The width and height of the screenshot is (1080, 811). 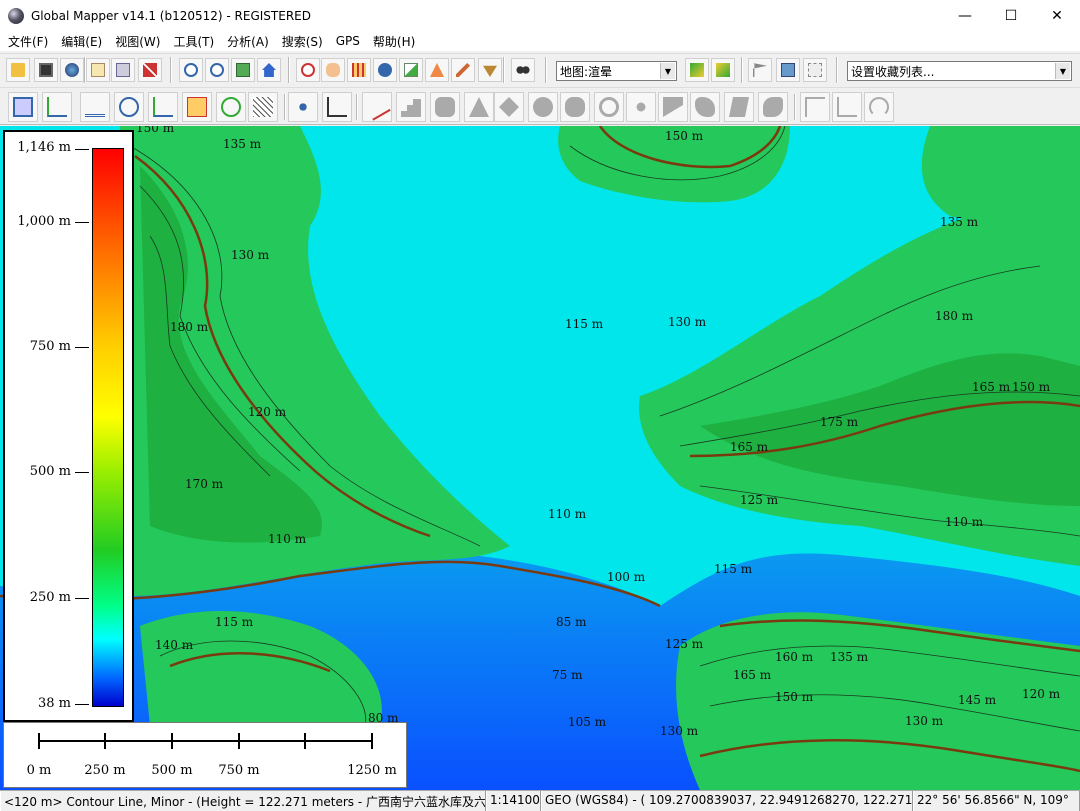 I want to click on contour-label: 165 m, so click(x=752, y=675).